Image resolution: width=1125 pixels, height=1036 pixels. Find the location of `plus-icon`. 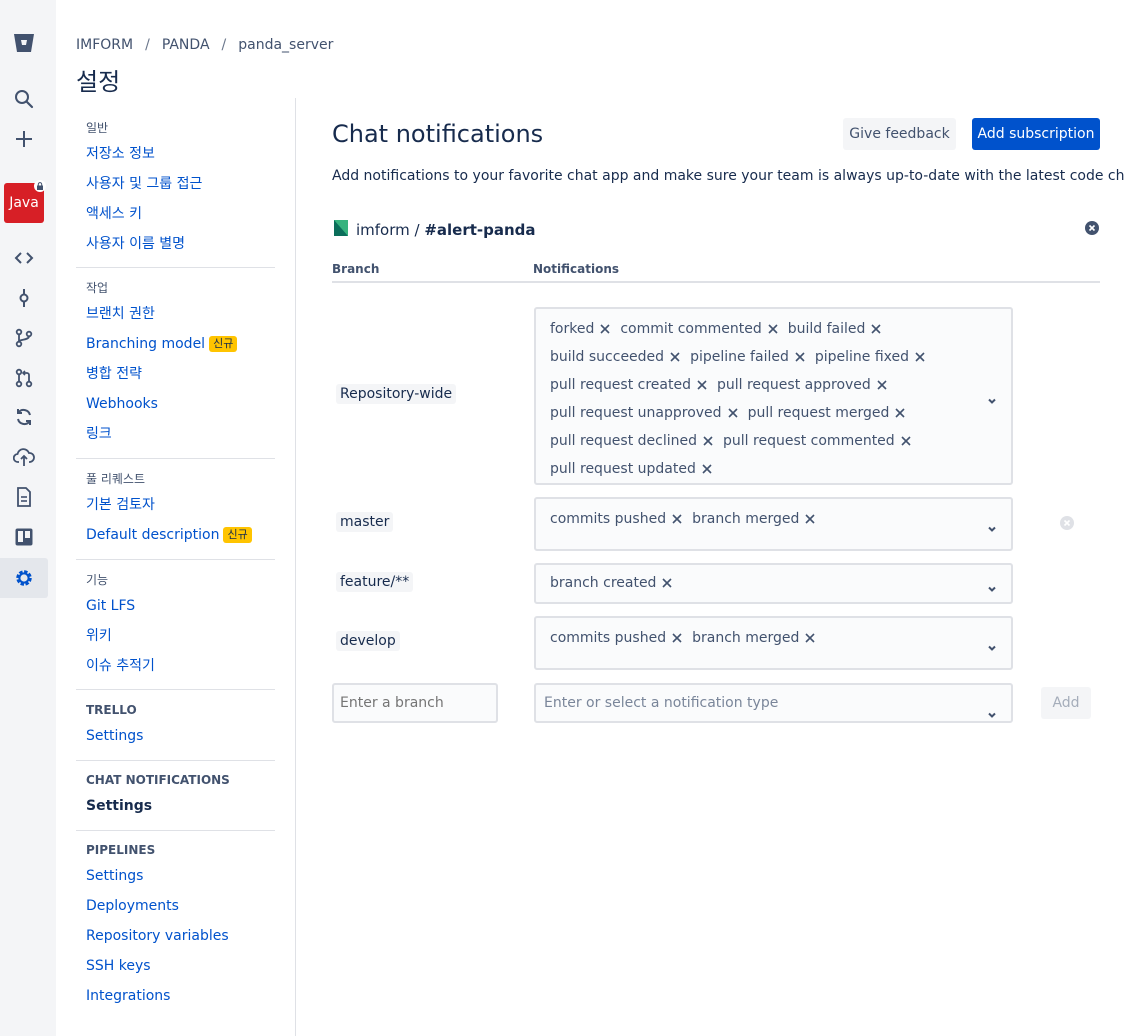

plus-icon is located at coordinates (24, 139).